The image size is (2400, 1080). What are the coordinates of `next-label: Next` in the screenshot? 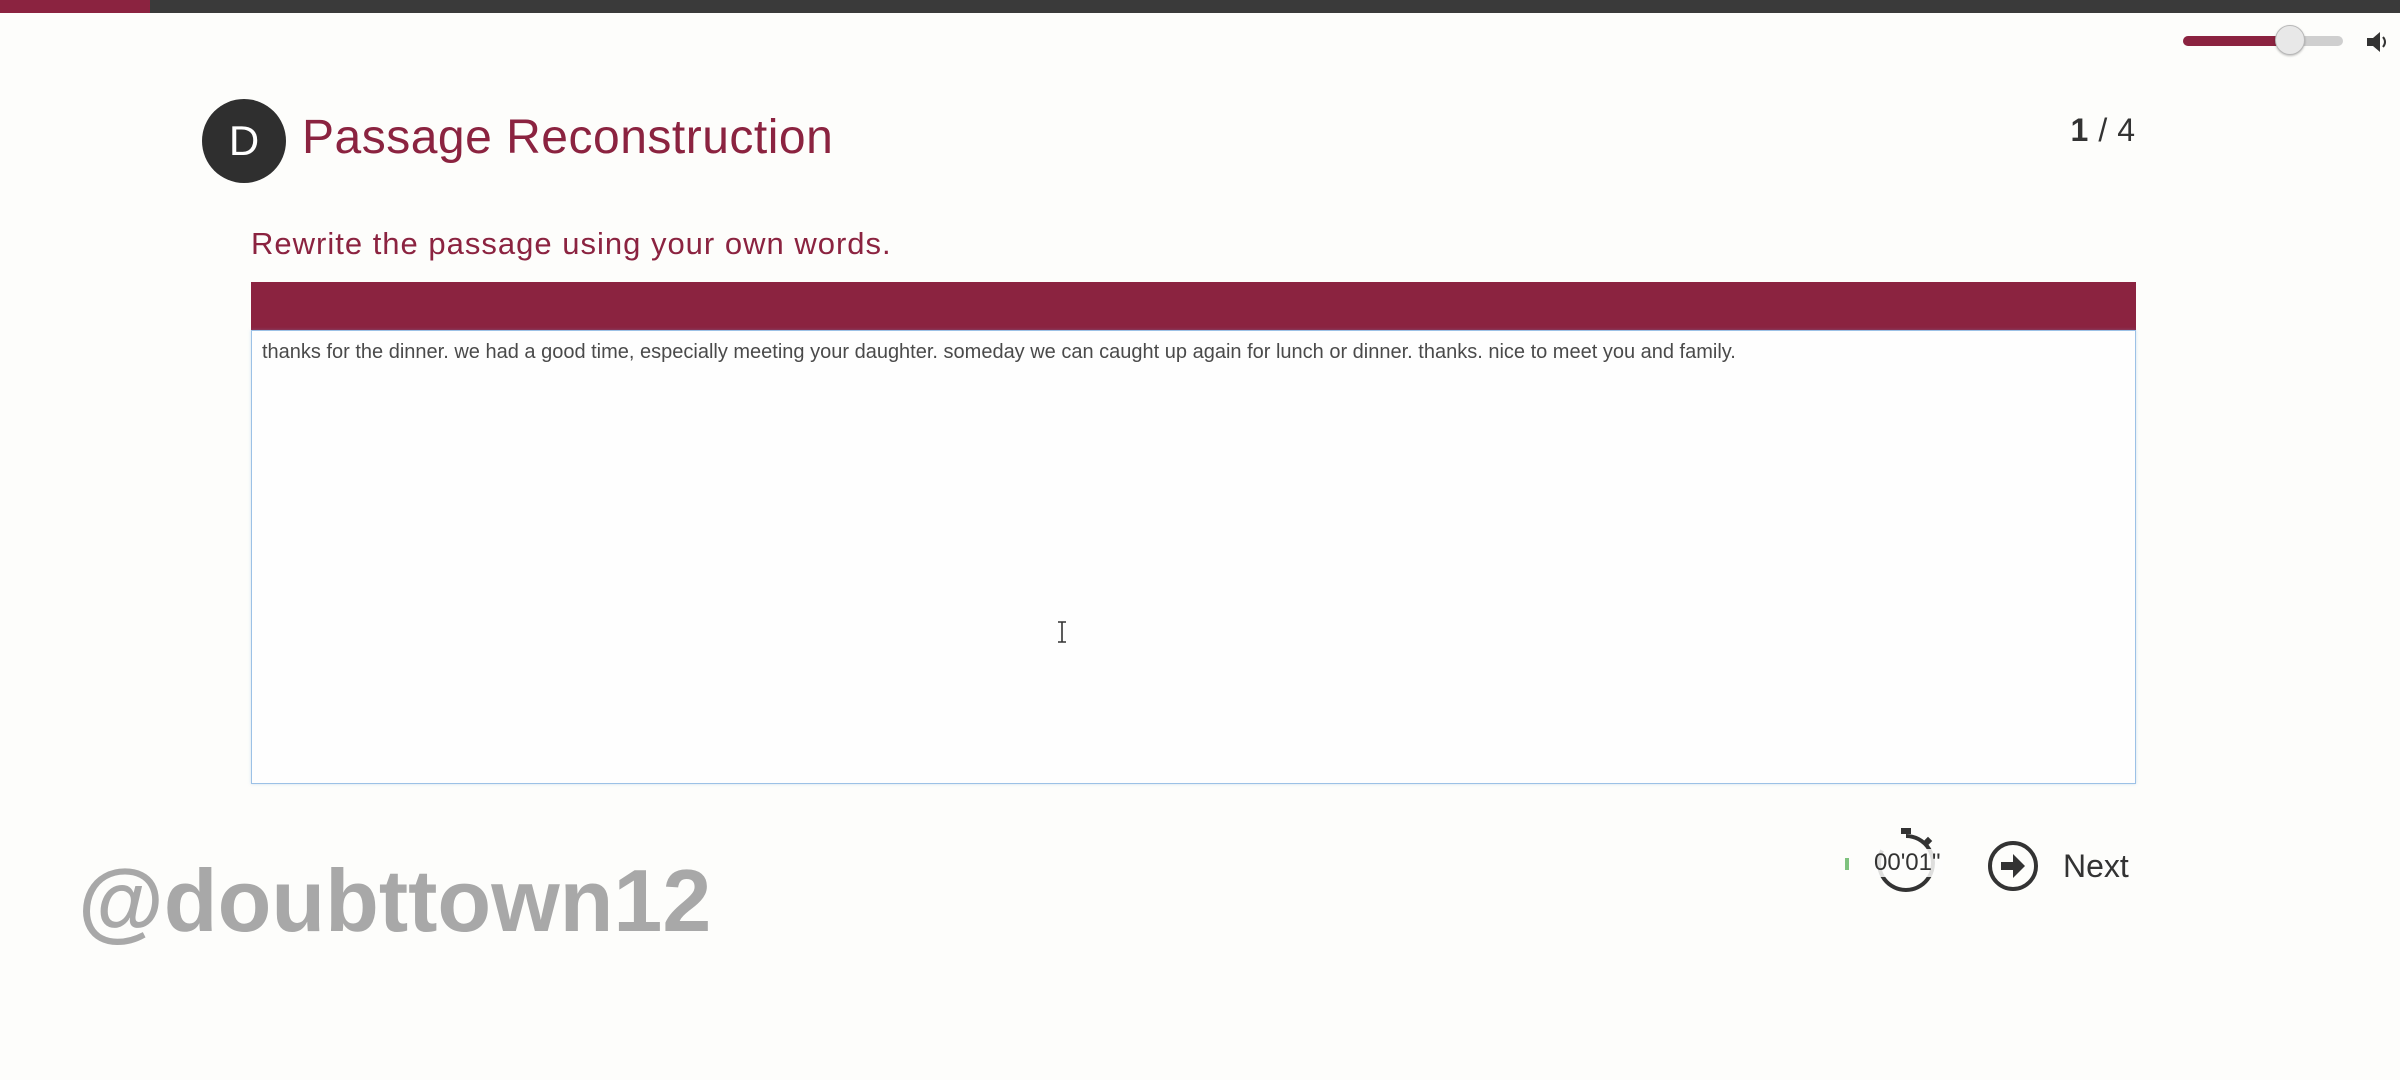 It's located at (2096, 866).